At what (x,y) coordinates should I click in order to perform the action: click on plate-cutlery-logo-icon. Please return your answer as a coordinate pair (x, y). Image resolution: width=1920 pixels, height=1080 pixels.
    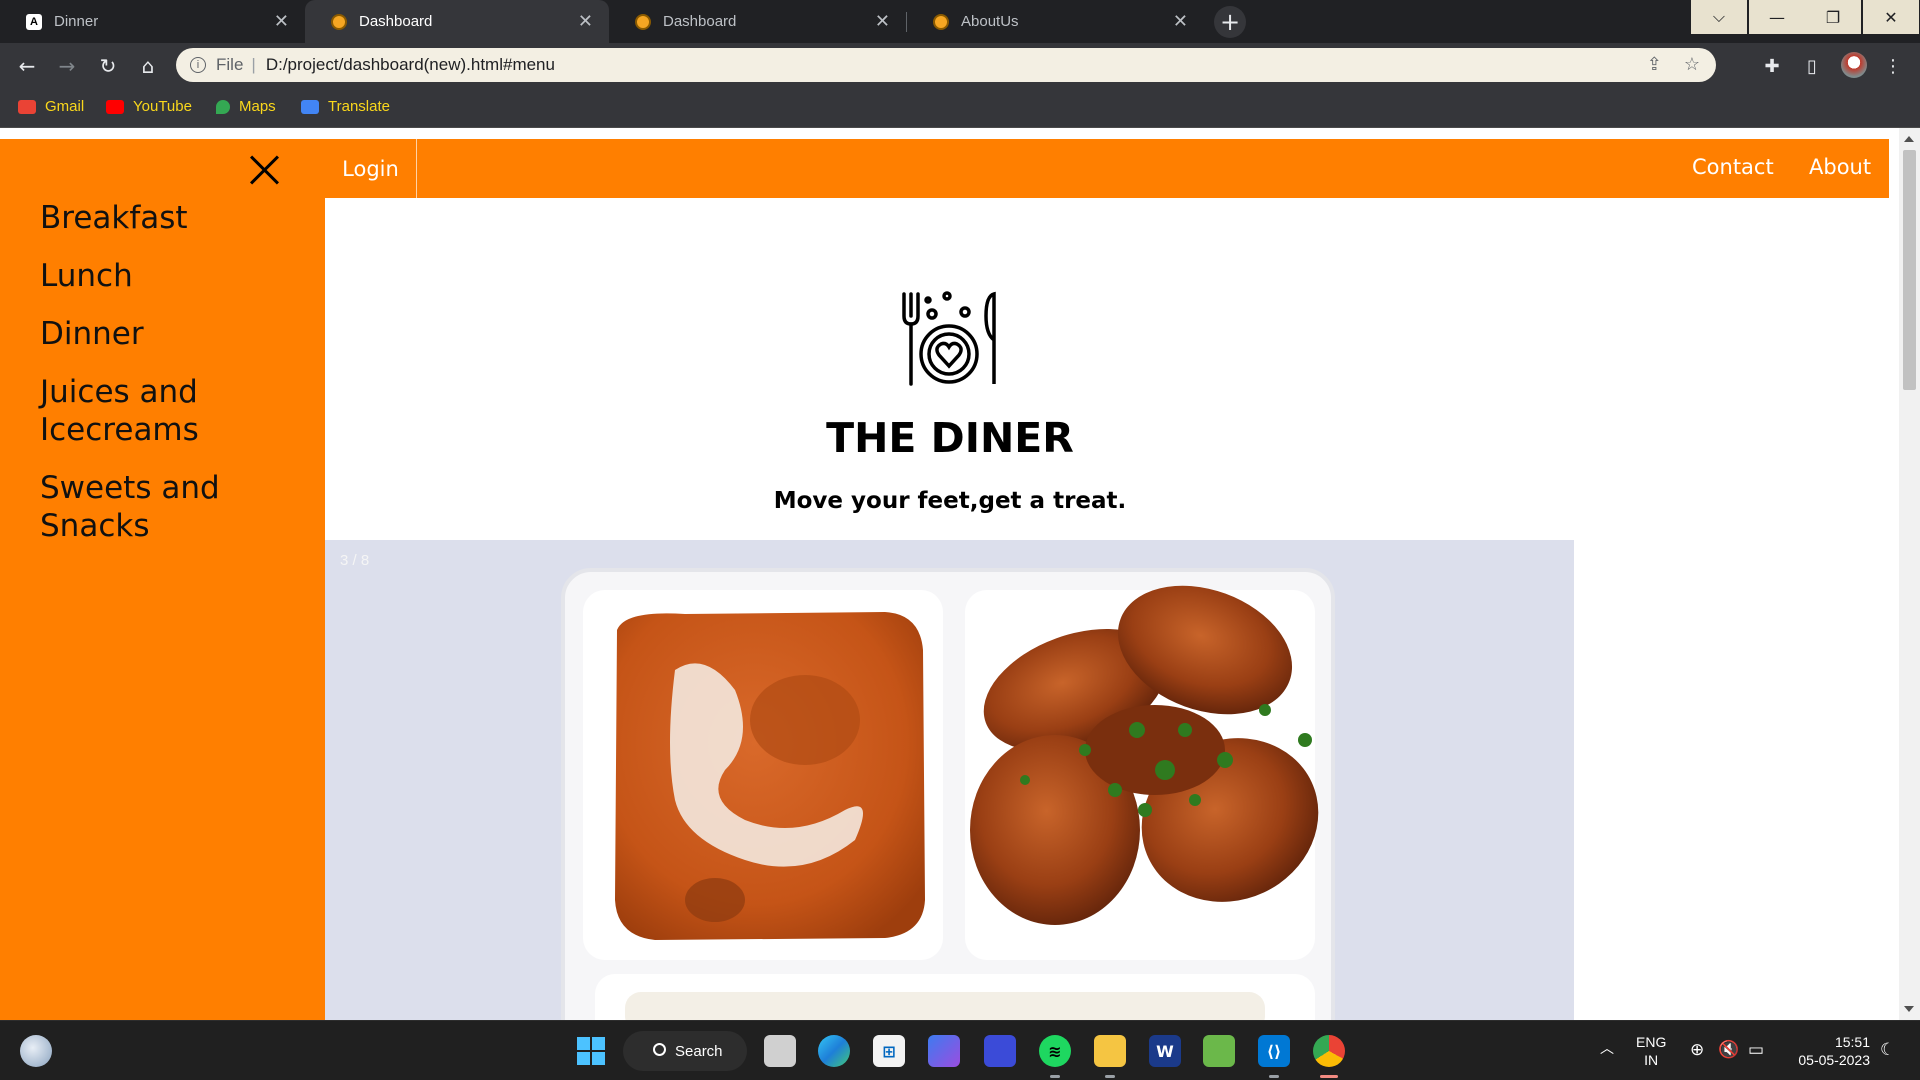
    Looking at the image, I should click on (949, 338).